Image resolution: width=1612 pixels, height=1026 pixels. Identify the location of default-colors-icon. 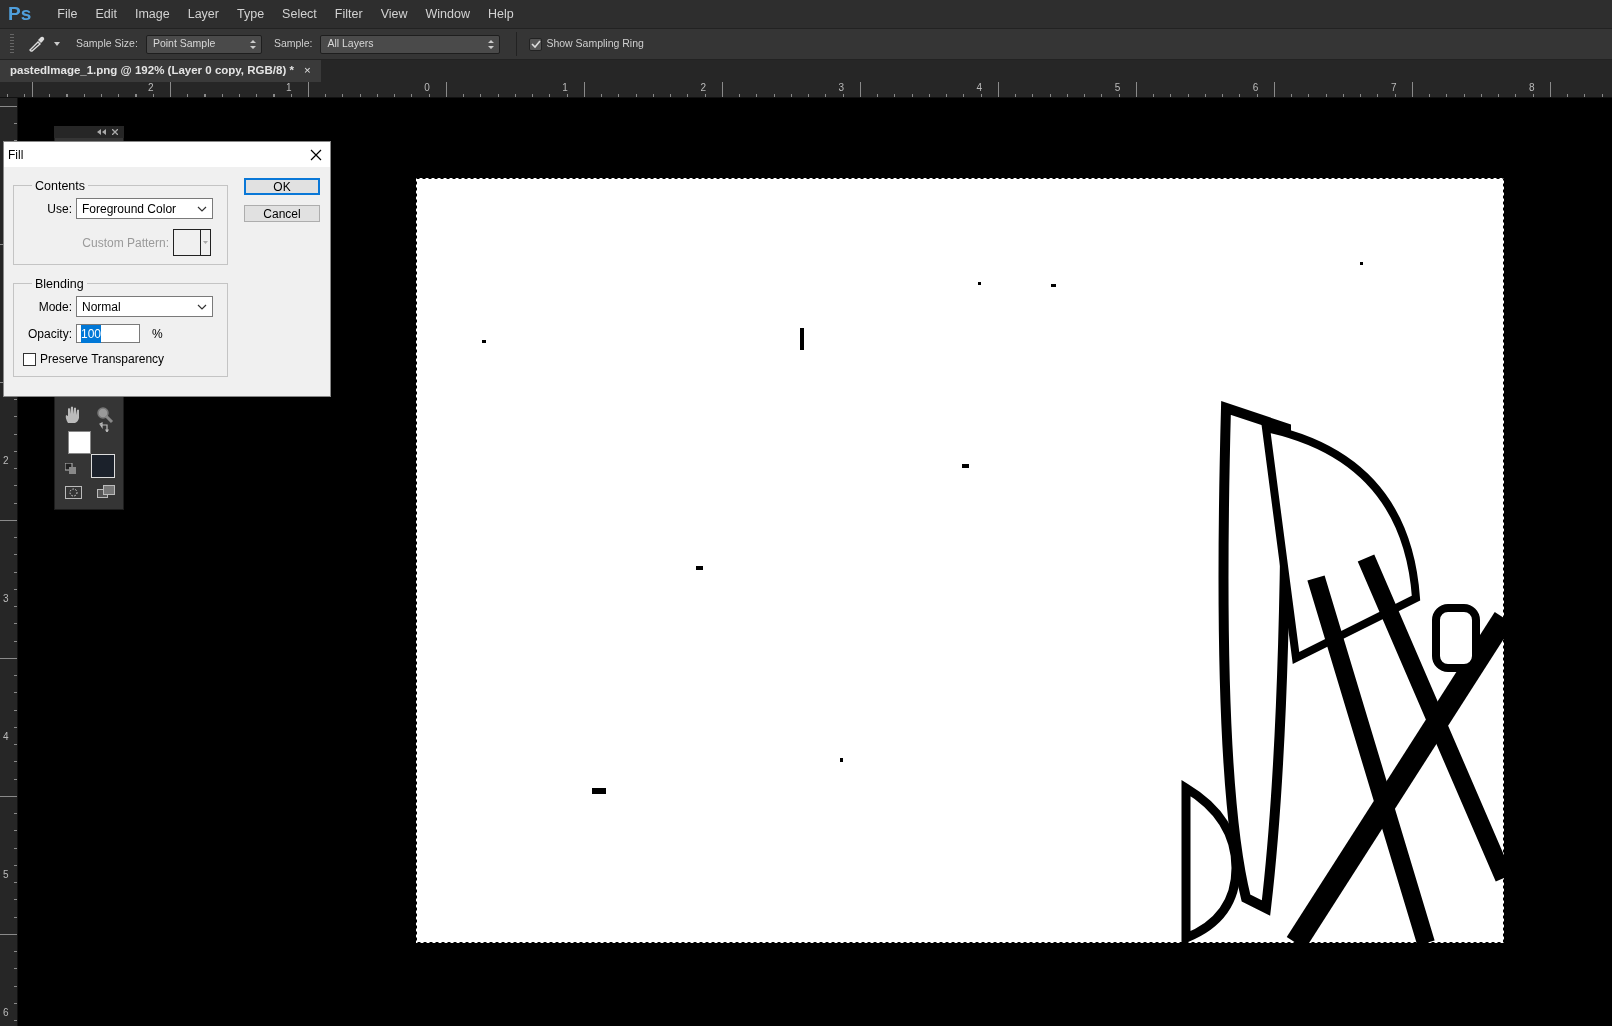
(70, 468).